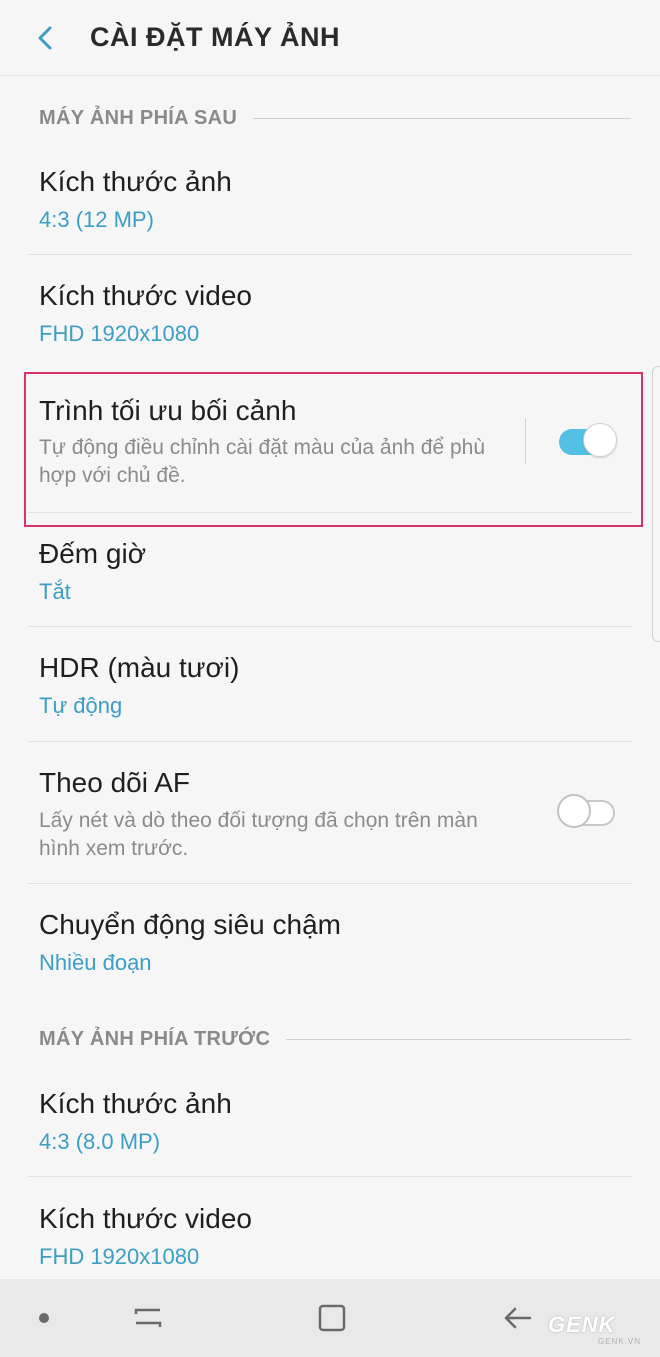  What do you see at coordinates (96, 219) in the screenshot?
I see `setting-value: 4:3 (12 MP)` at bounding box center [96, 219].